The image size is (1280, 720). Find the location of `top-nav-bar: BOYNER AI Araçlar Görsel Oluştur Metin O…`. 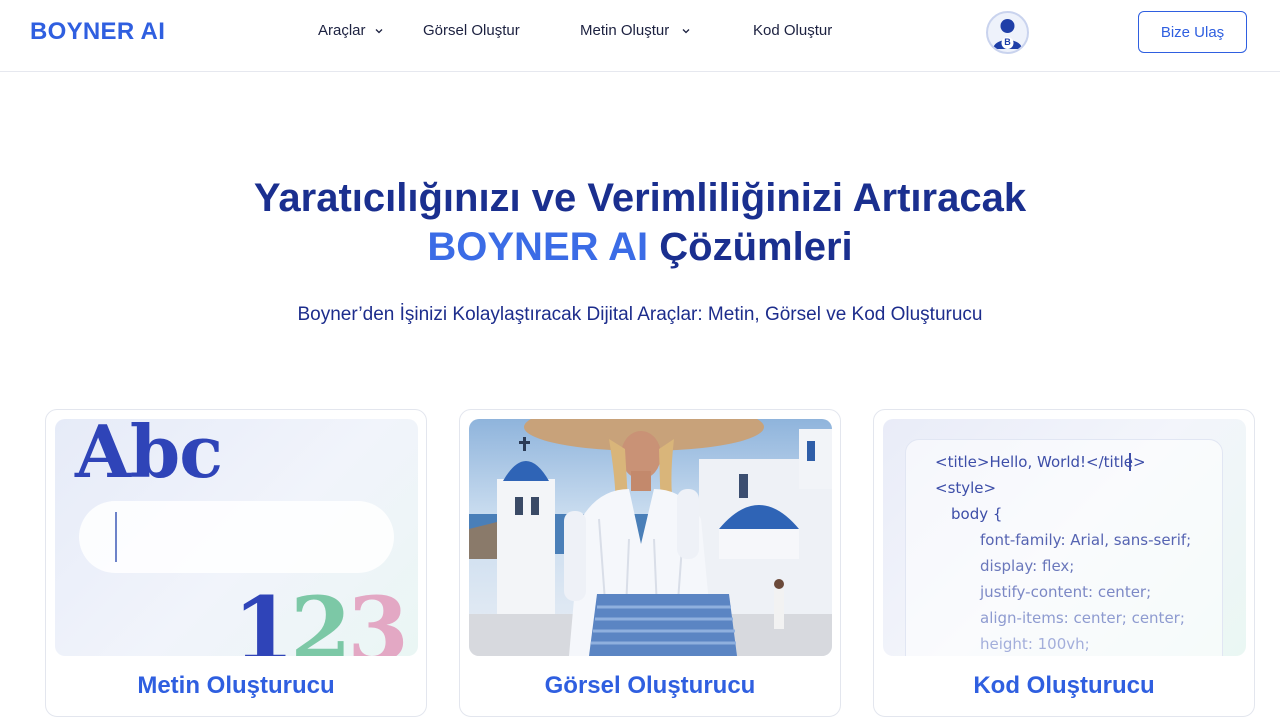

top-nav-bar: BOYNER AI Araçlar Görsel Oluştur Metin O… is located at coordinates (640, 36).